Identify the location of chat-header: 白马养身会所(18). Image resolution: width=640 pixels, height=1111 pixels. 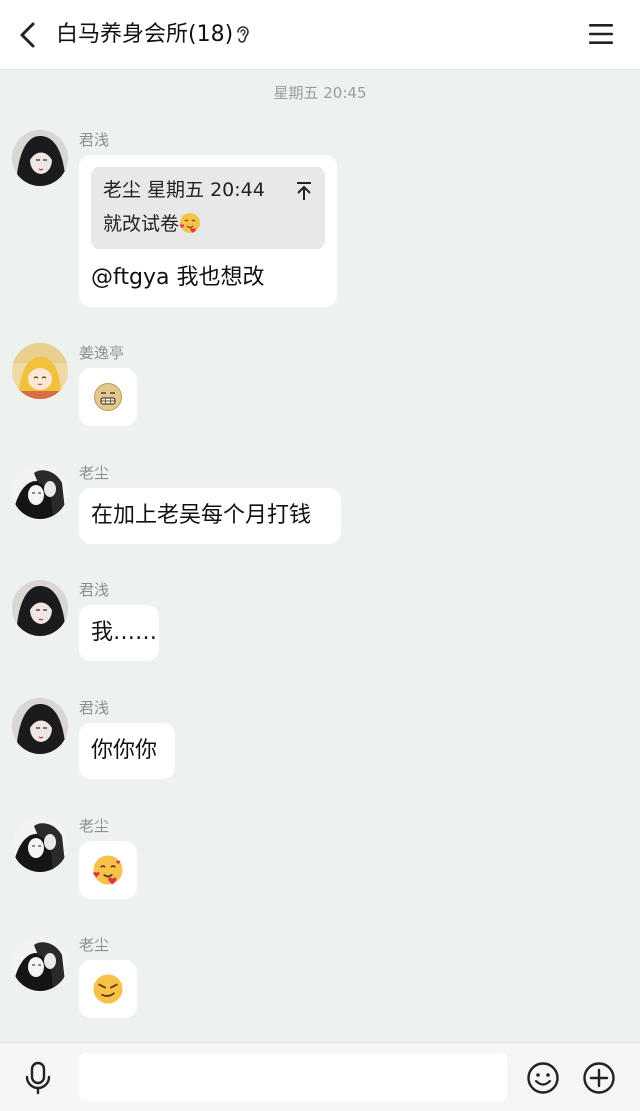
(320, 35).